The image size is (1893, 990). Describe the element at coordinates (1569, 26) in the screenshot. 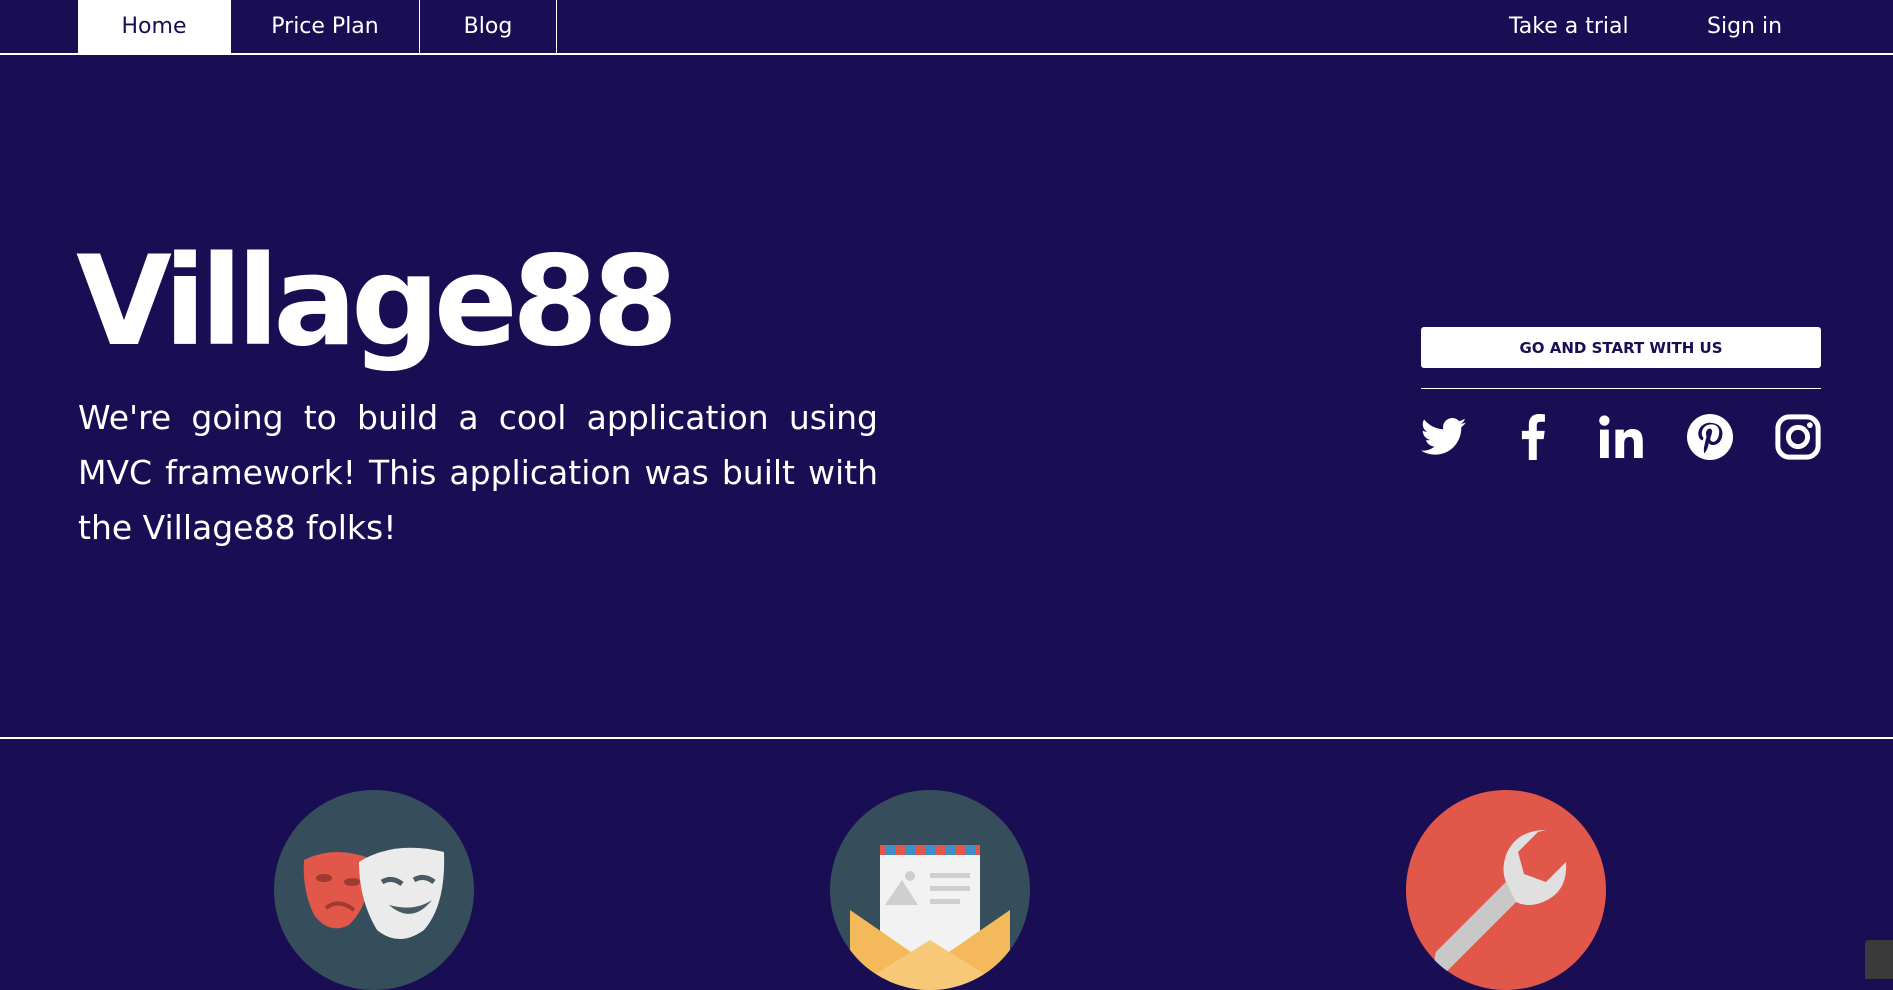

I see `take-a-trial-link: Take a trial` at that location.